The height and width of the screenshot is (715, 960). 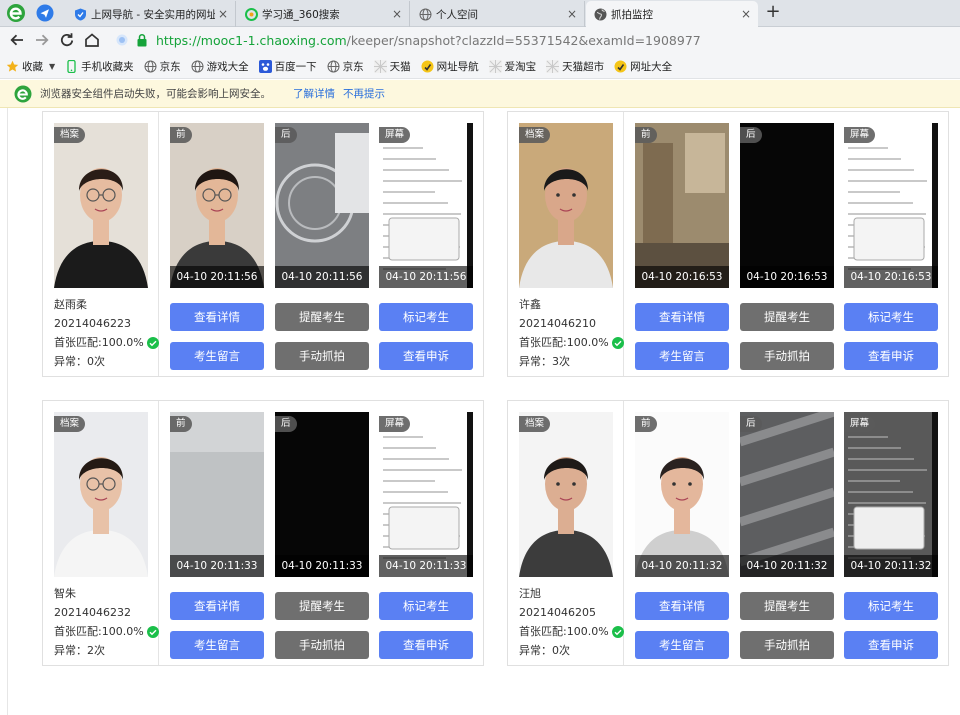 What do you see at coordinates (322, 205) in the screenshot?
I see `back-camera-photo: 后 04-10 20:11:56` at bounding box center [322, 205].